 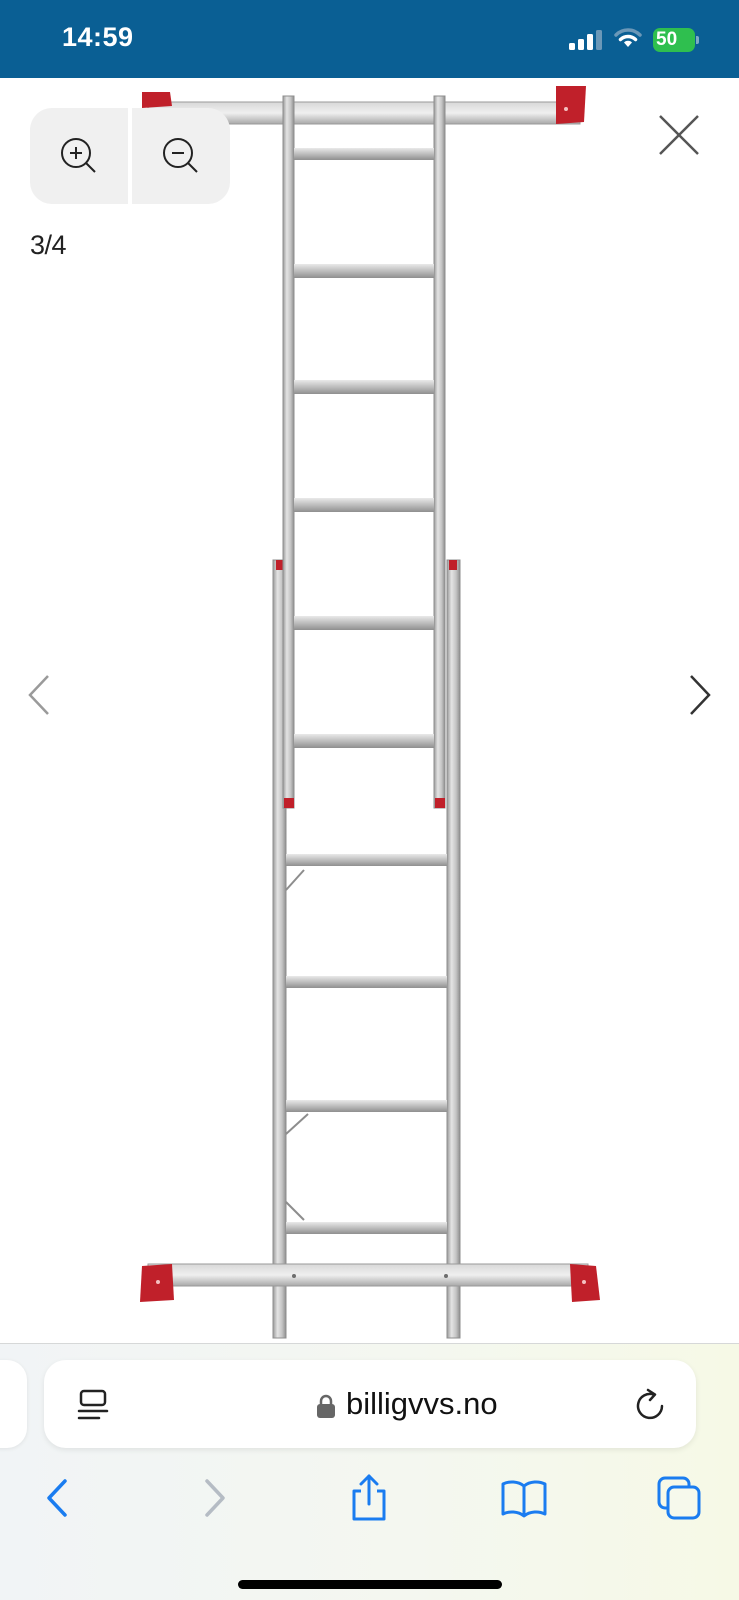 I want to click on forward-button, so click(x=214, y=1498).